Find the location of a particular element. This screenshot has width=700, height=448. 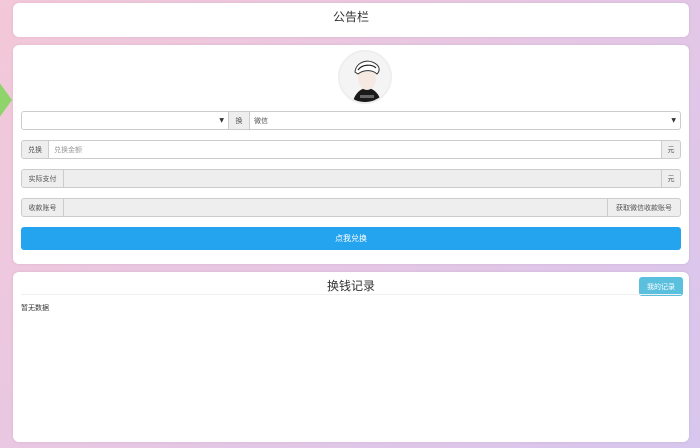

actual-pay-input is located at coordinates (362, 178).